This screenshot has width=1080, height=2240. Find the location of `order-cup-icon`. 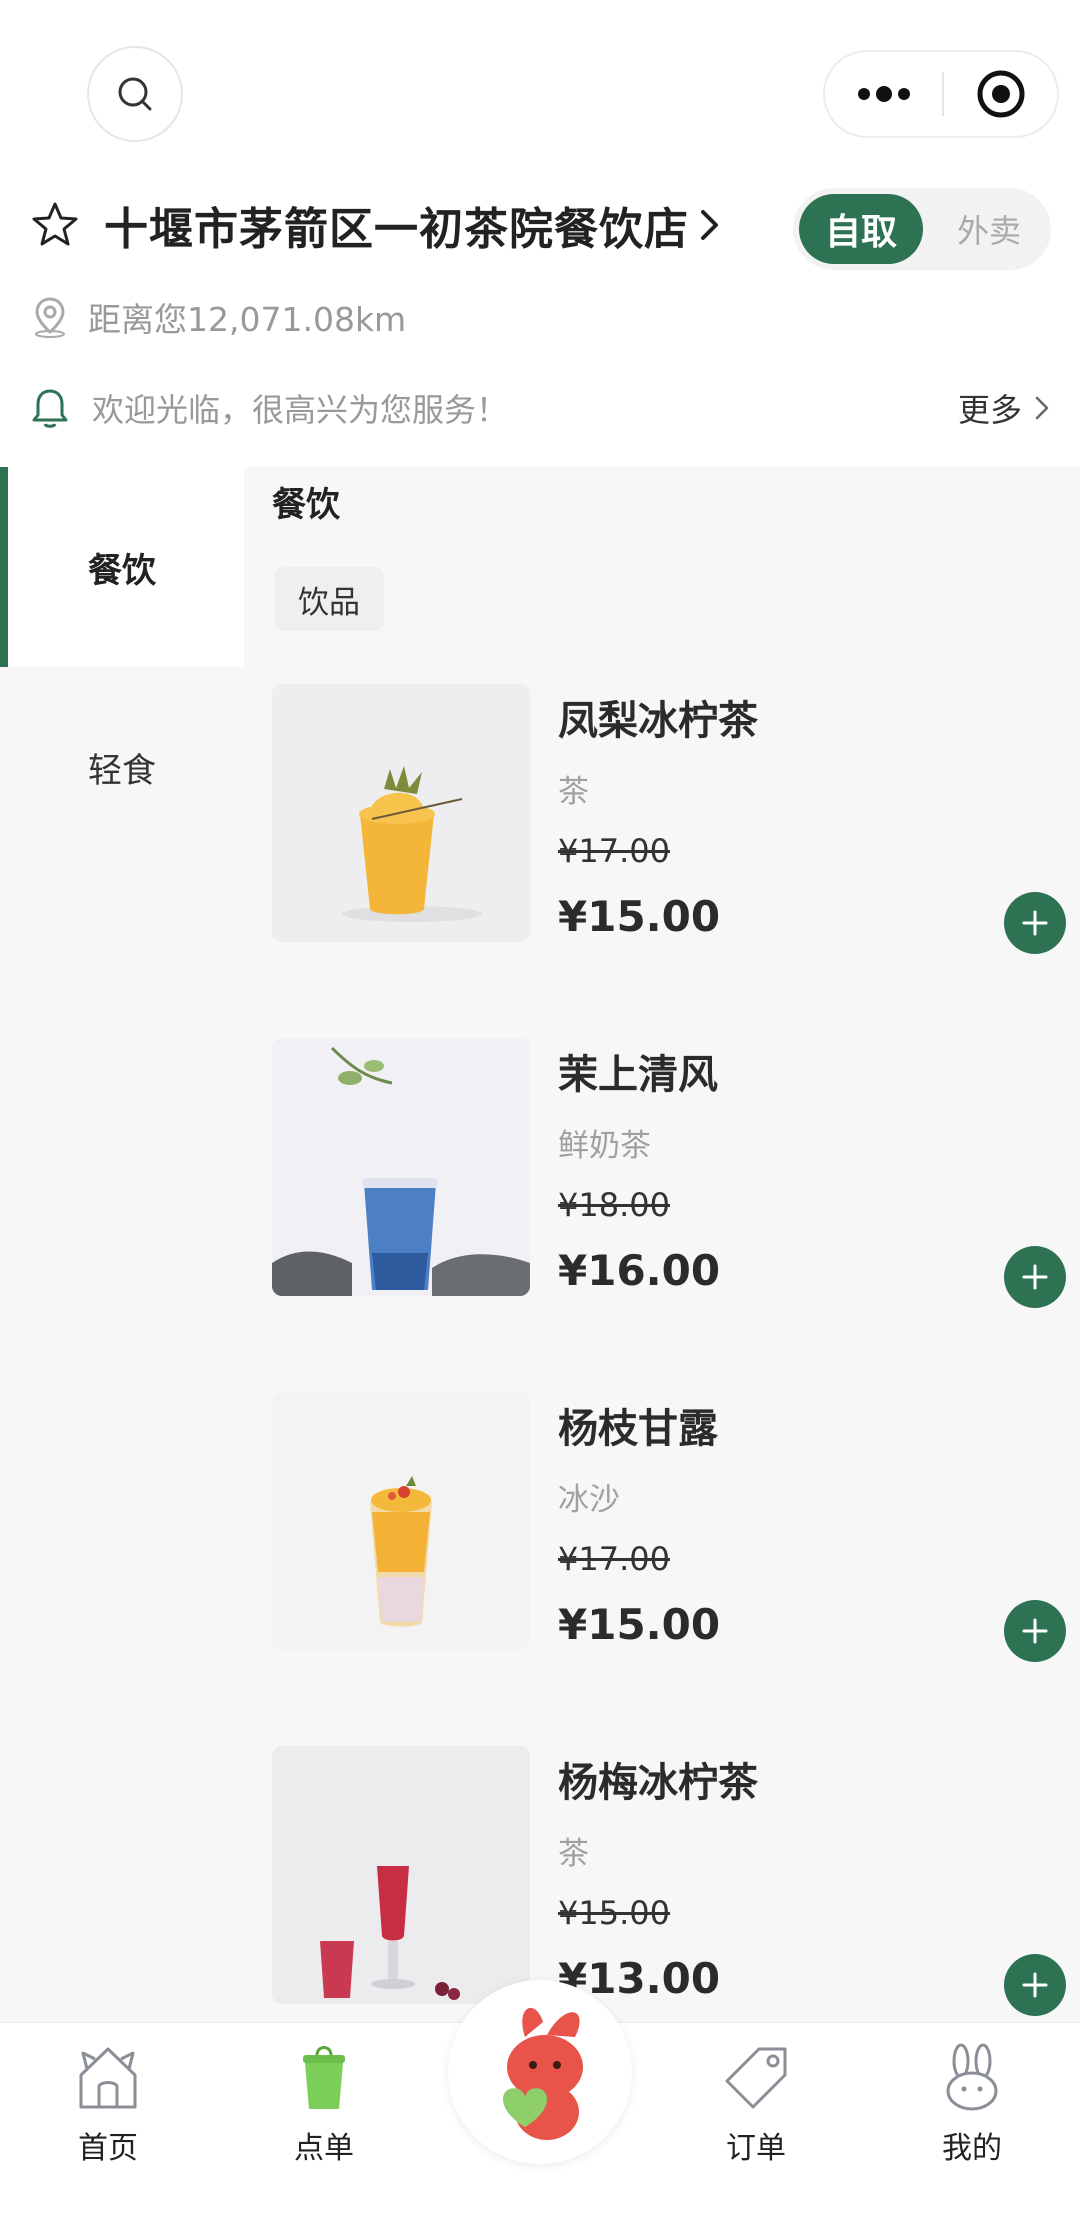

order-cup-icon is located at coordinates (324, 2077).